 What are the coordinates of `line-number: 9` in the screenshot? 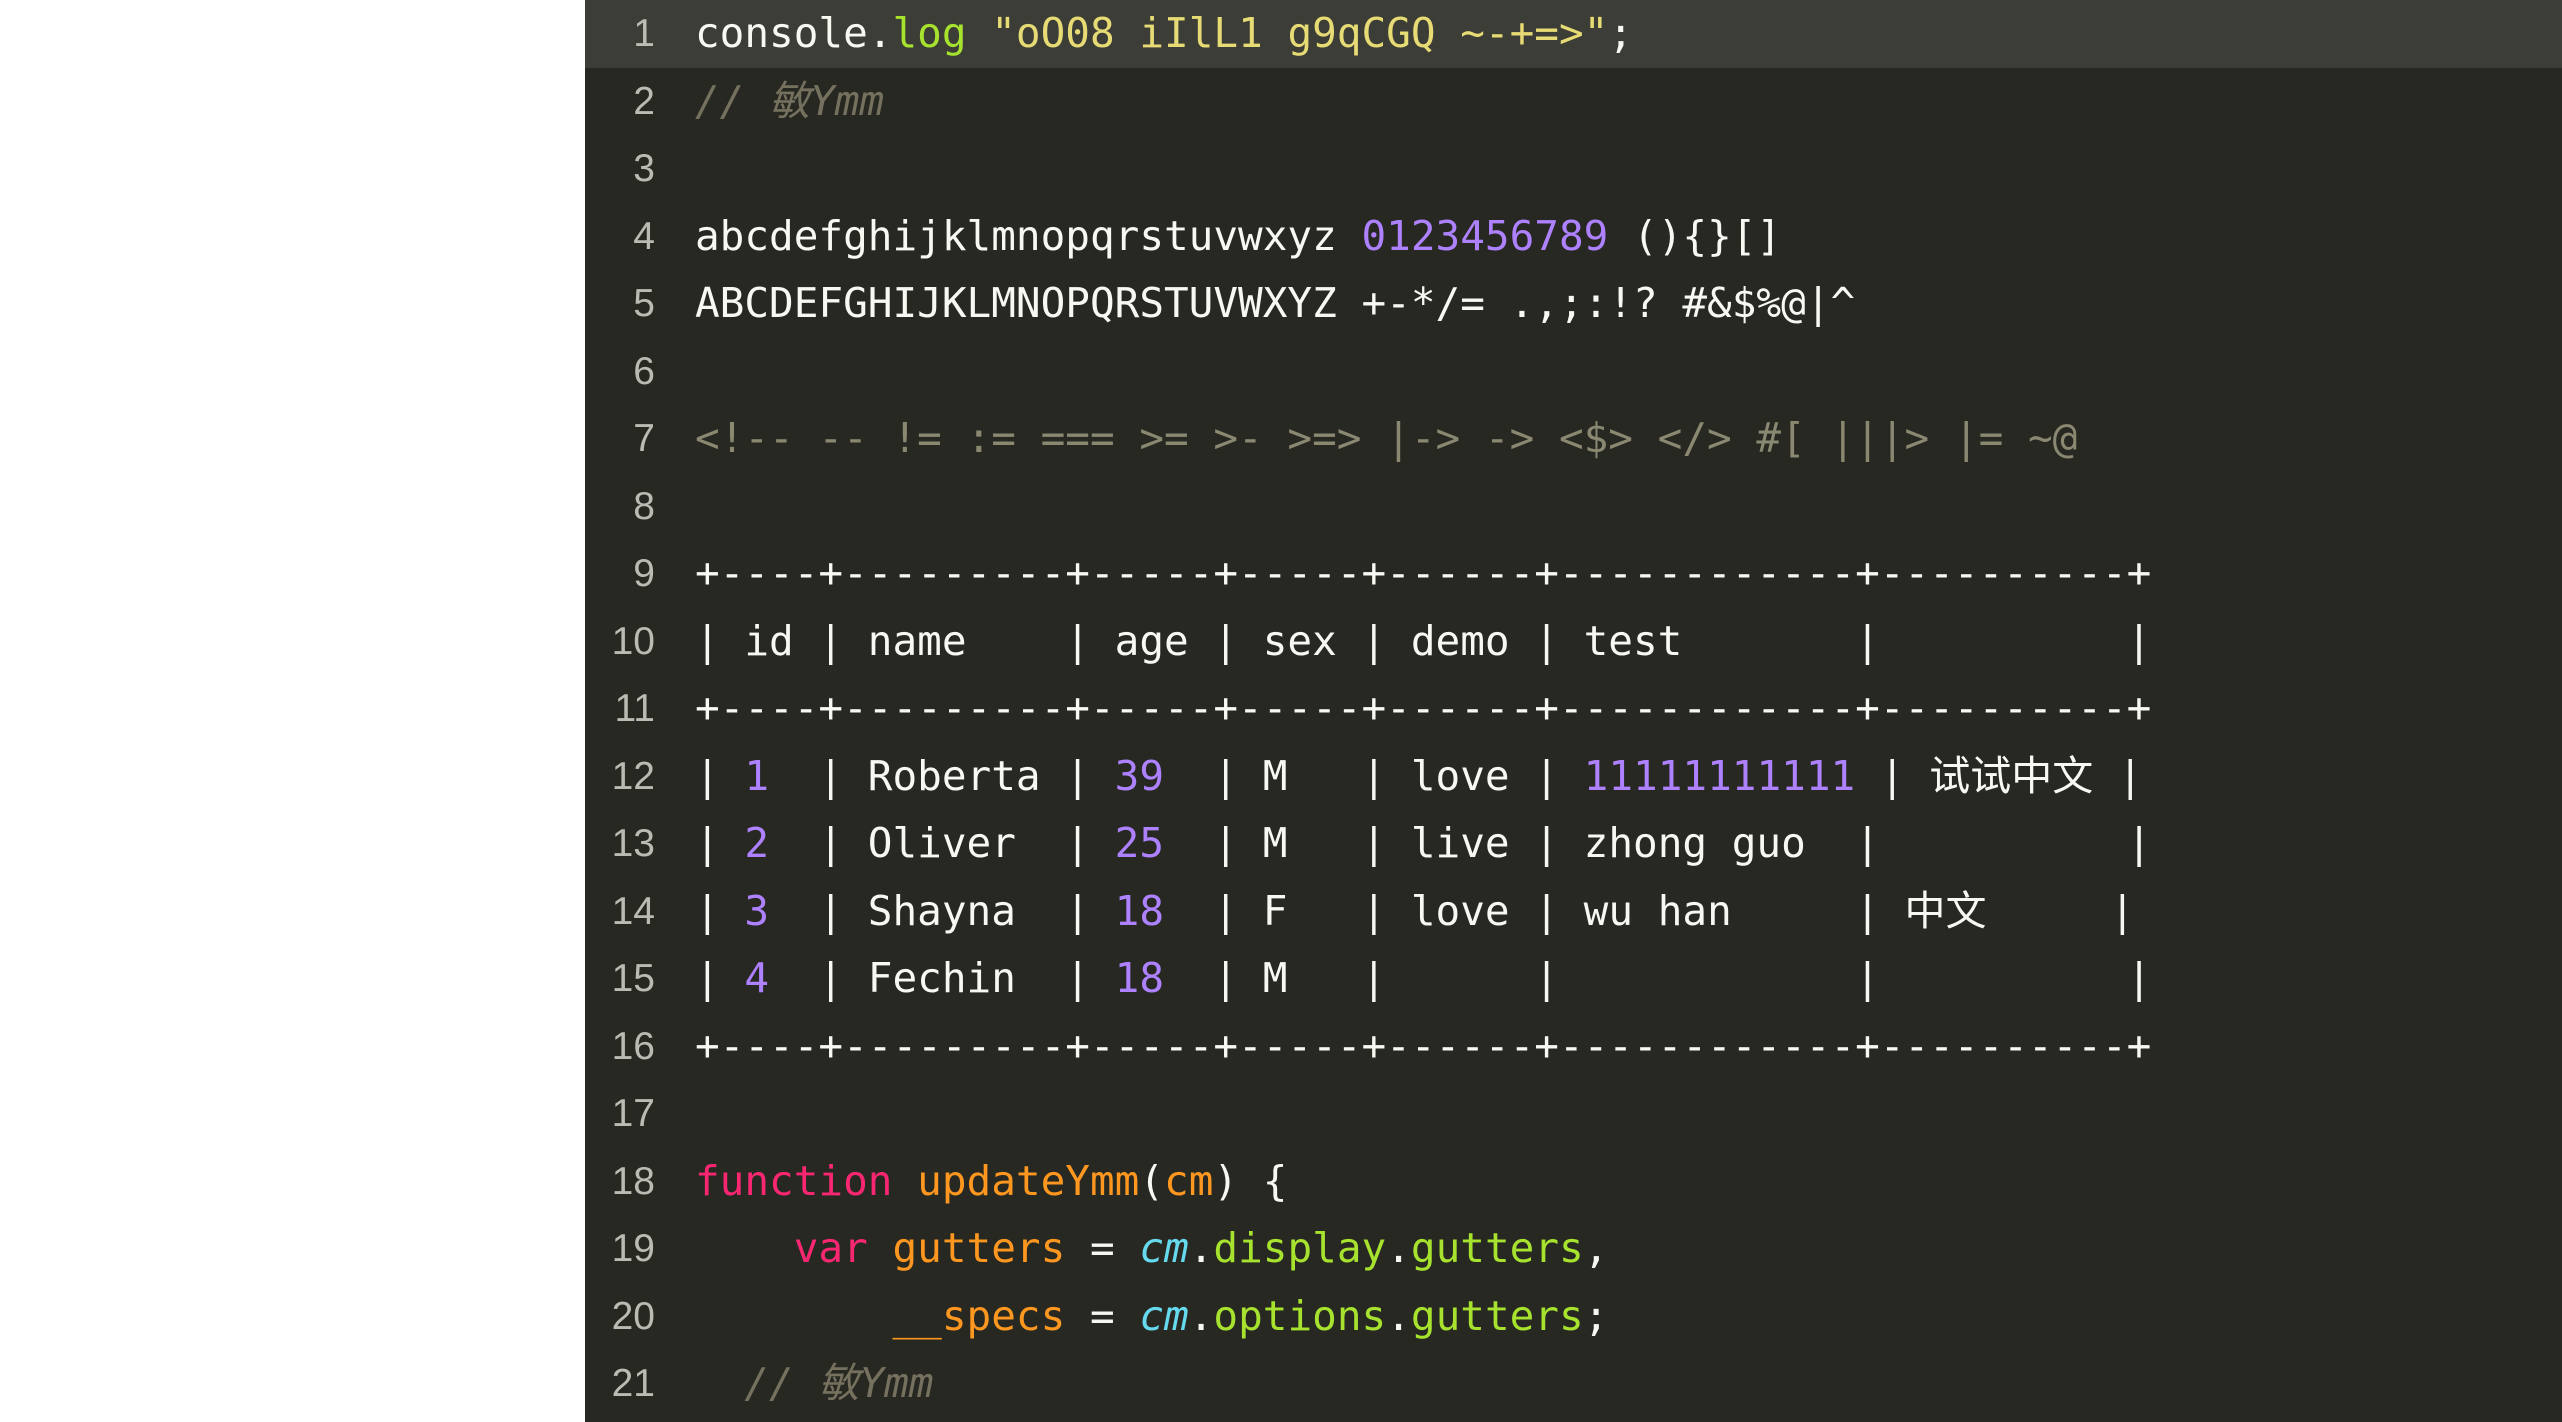 It's located at (620, 574).